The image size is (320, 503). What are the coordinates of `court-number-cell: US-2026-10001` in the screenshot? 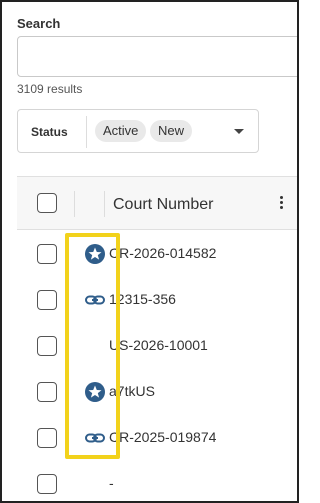 It's located at (158, 345).